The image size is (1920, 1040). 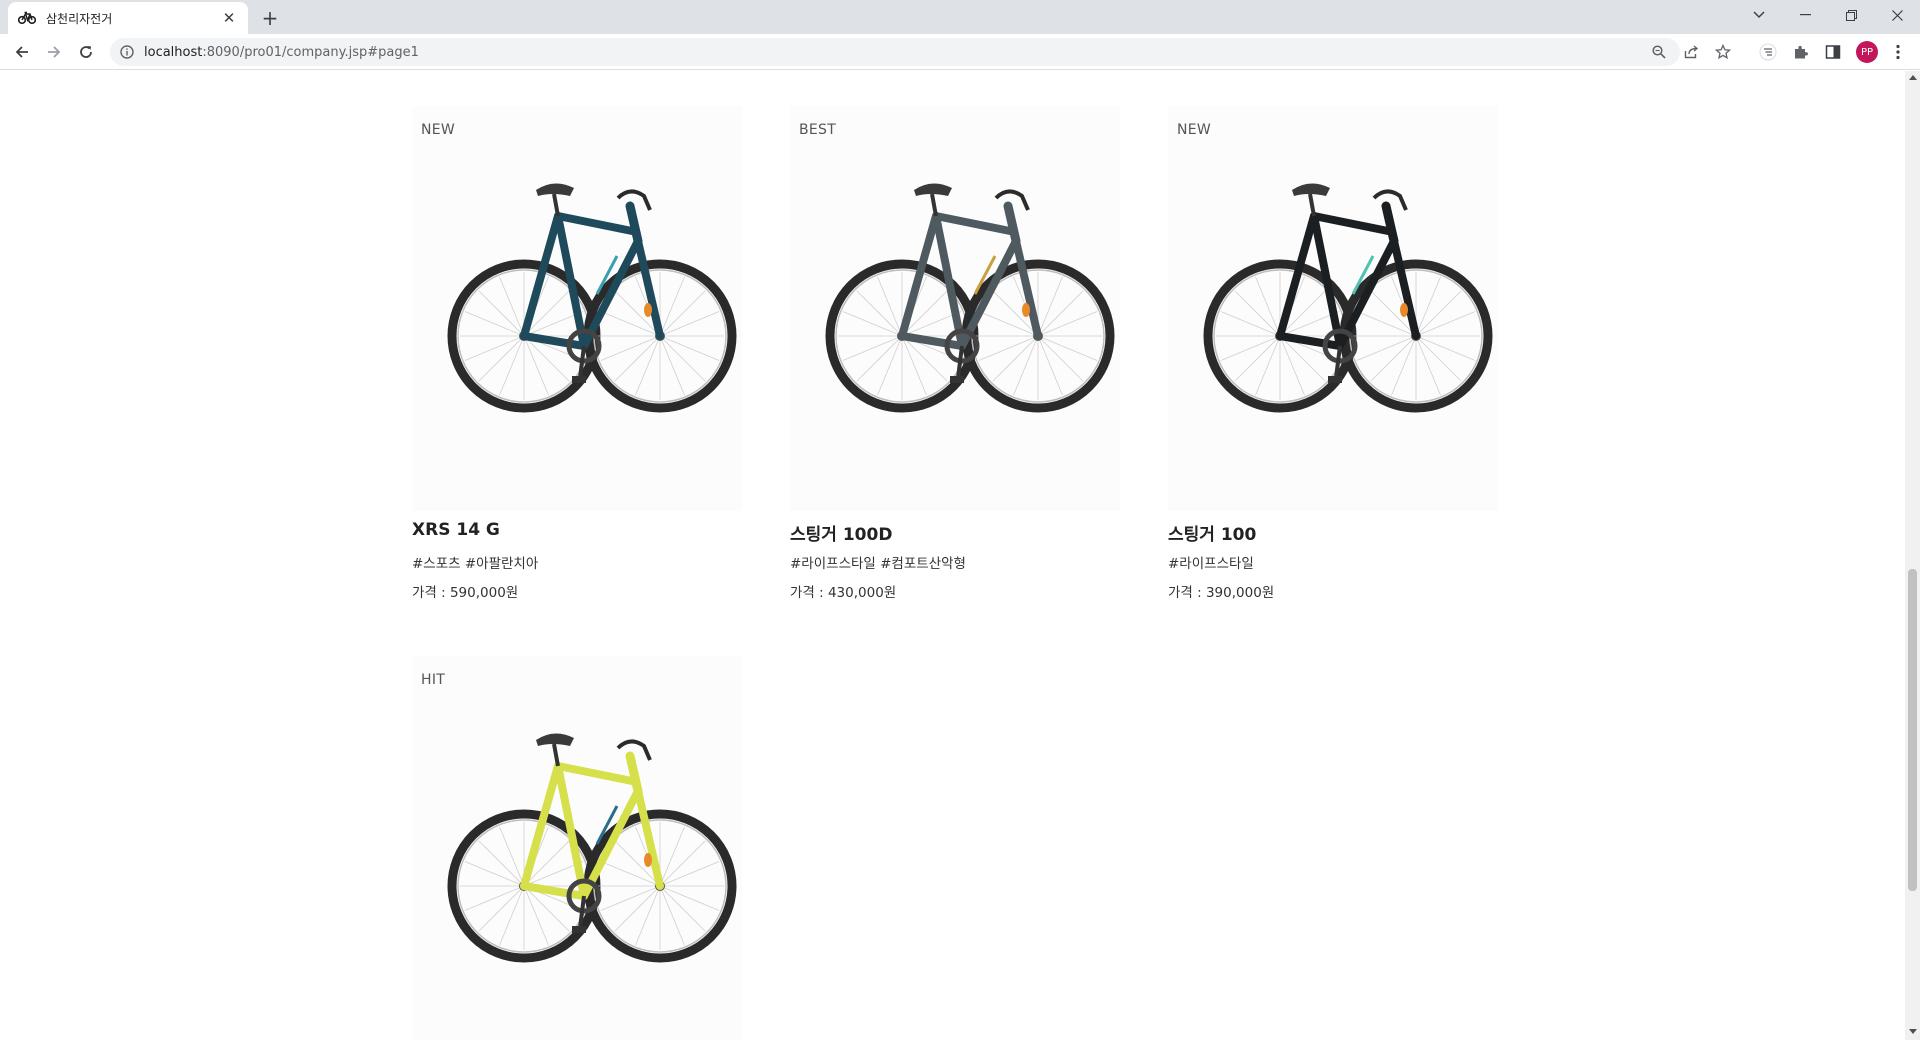 What do you see at coordinates (1659, 52) in the screenshot?
I see `zoom-icon` at bounding box center [1659, 52].